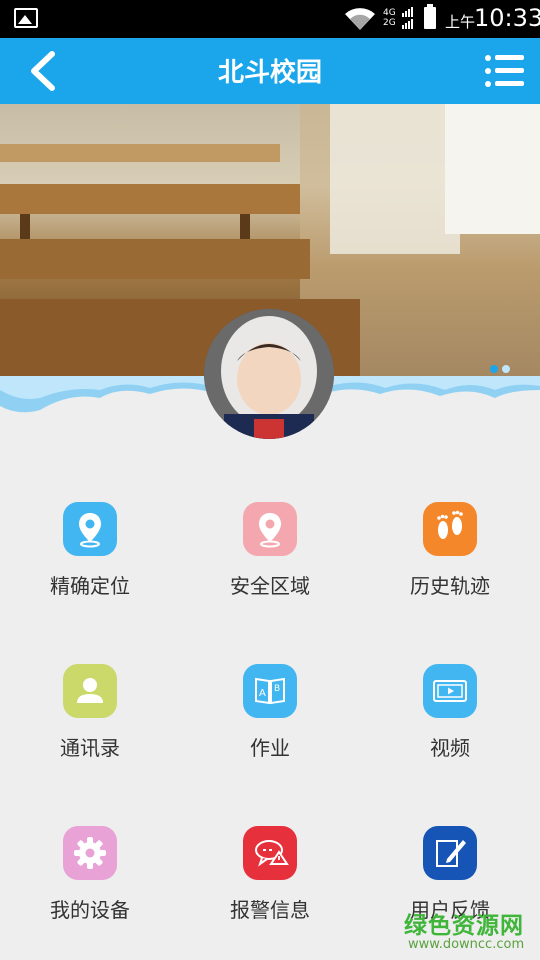 This screenshot has height=960, width=540. What do you see at coordinates (26, 18) in the screenshot?
I see `image-notification-icon` at bounding box center [26, 18].